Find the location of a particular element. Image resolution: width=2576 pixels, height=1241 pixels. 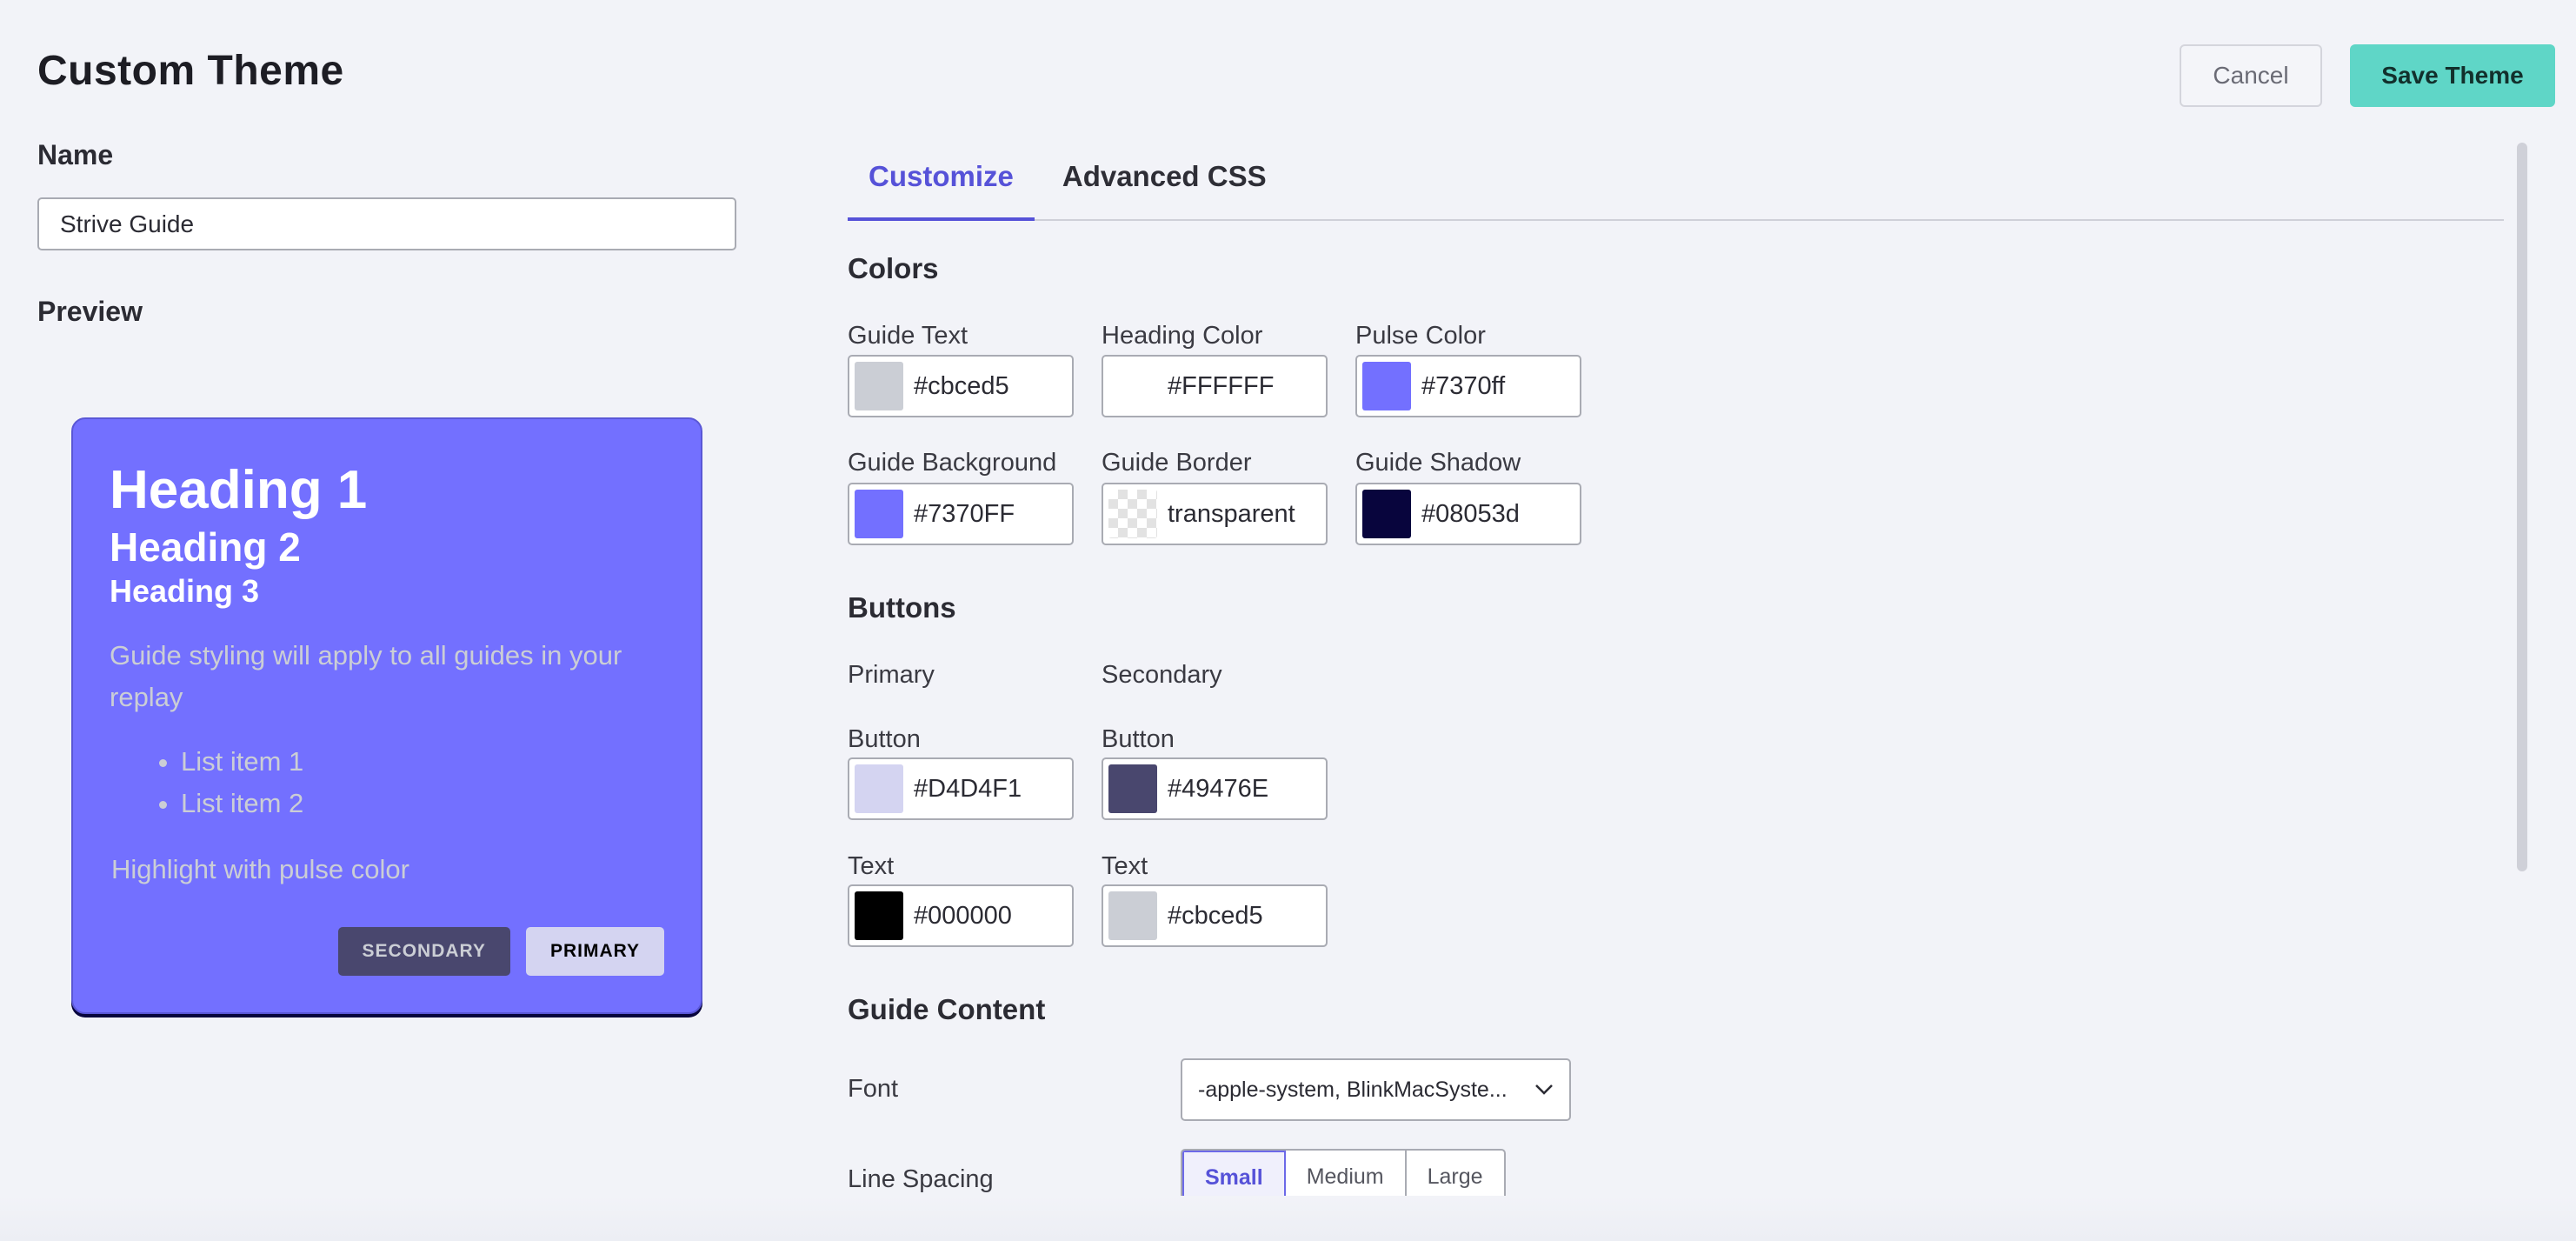

secondary-button-color-label: Button is located at coordinates (1138, 739).